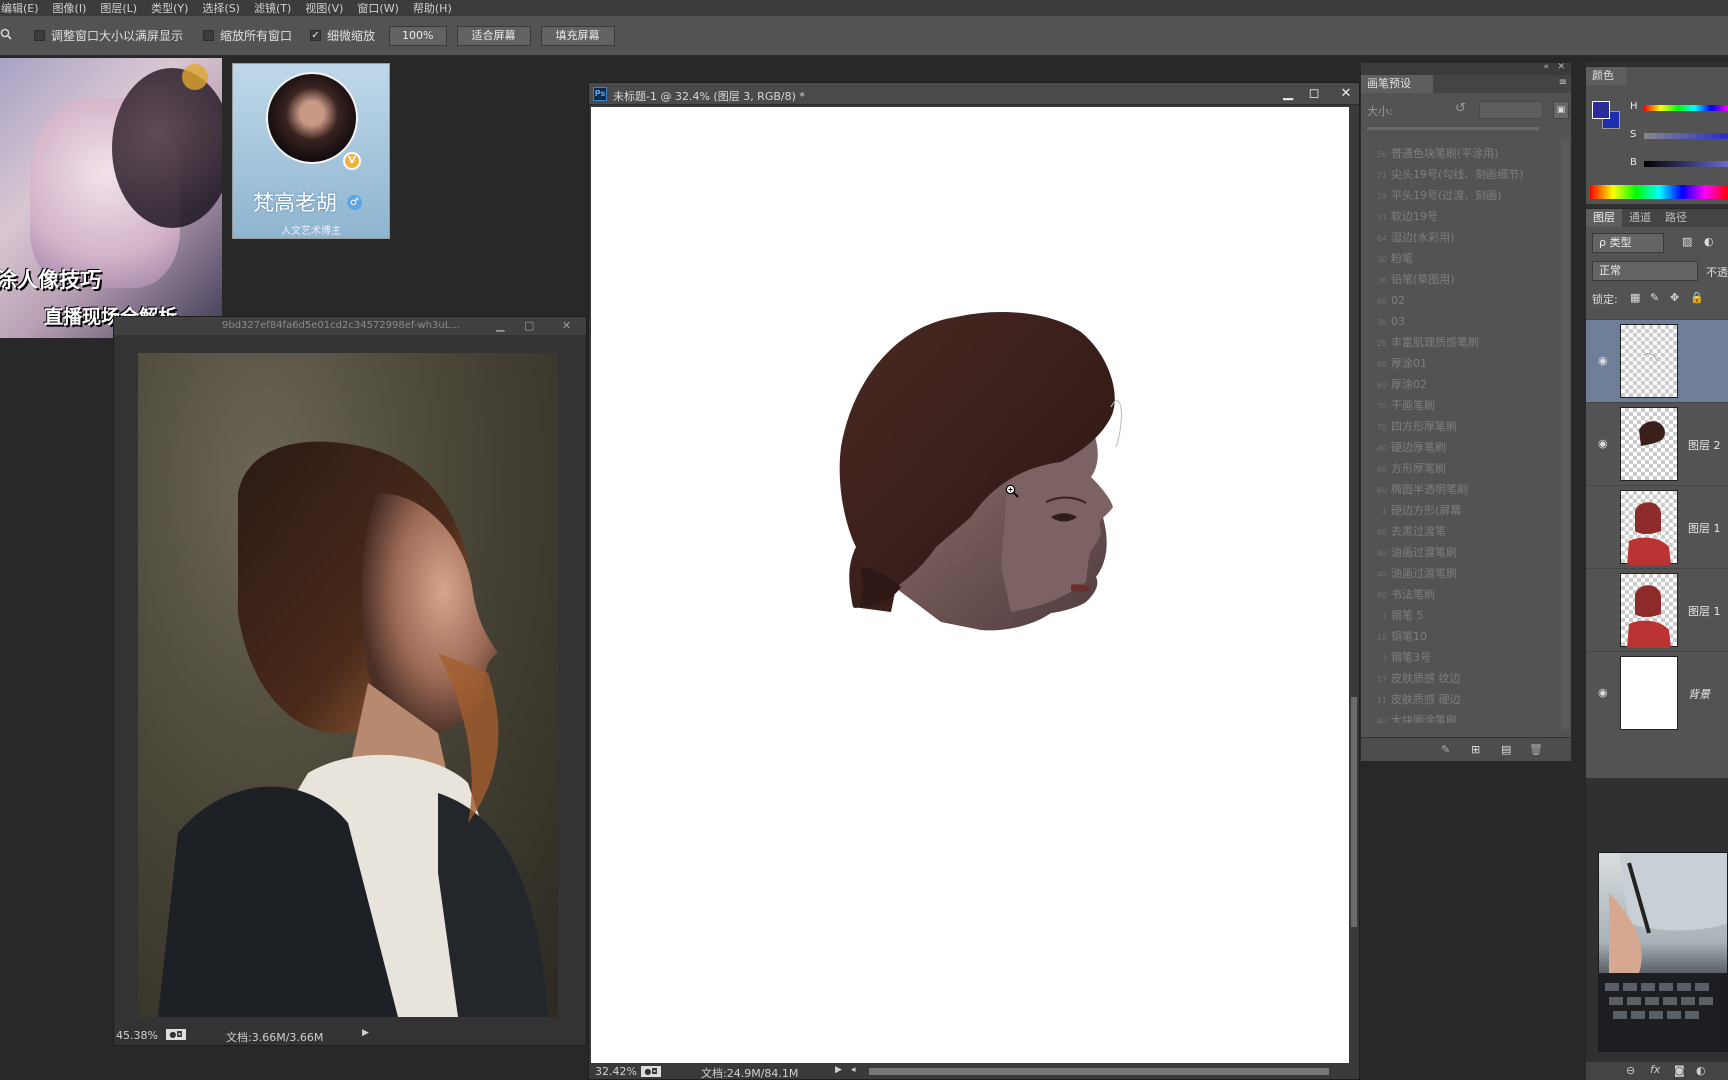  What do you see at coordinates (577, 35) in the screenshot?
I see `fill-screen-button: 填充屏幕` at bounding box center [577, 35].